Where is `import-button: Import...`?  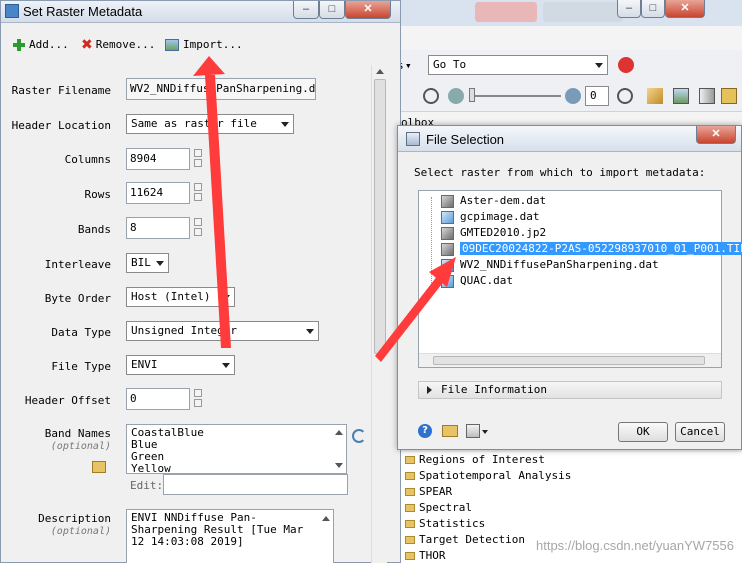
import-button: Import... is located at coordinates (204, 45).